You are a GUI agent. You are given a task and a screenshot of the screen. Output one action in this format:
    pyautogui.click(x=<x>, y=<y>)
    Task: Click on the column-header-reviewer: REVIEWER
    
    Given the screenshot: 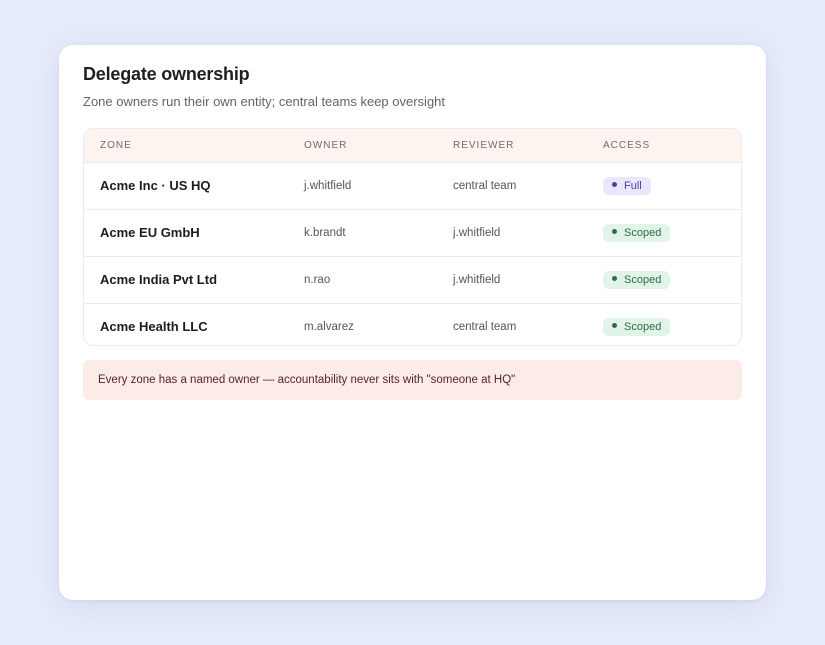 What is the action you would take?
    pyautogui.click(x=484, y=145)
    